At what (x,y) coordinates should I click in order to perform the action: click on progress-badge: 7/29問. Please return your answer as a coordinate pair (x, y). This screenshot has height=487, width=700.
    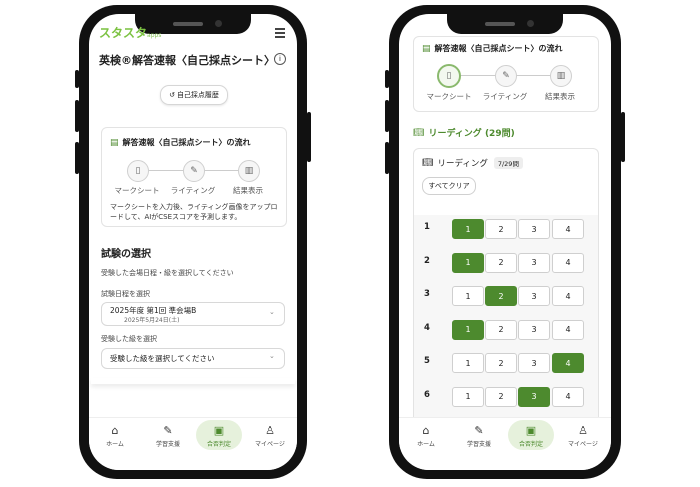
    Looking at the image, I should click on (508, 163).